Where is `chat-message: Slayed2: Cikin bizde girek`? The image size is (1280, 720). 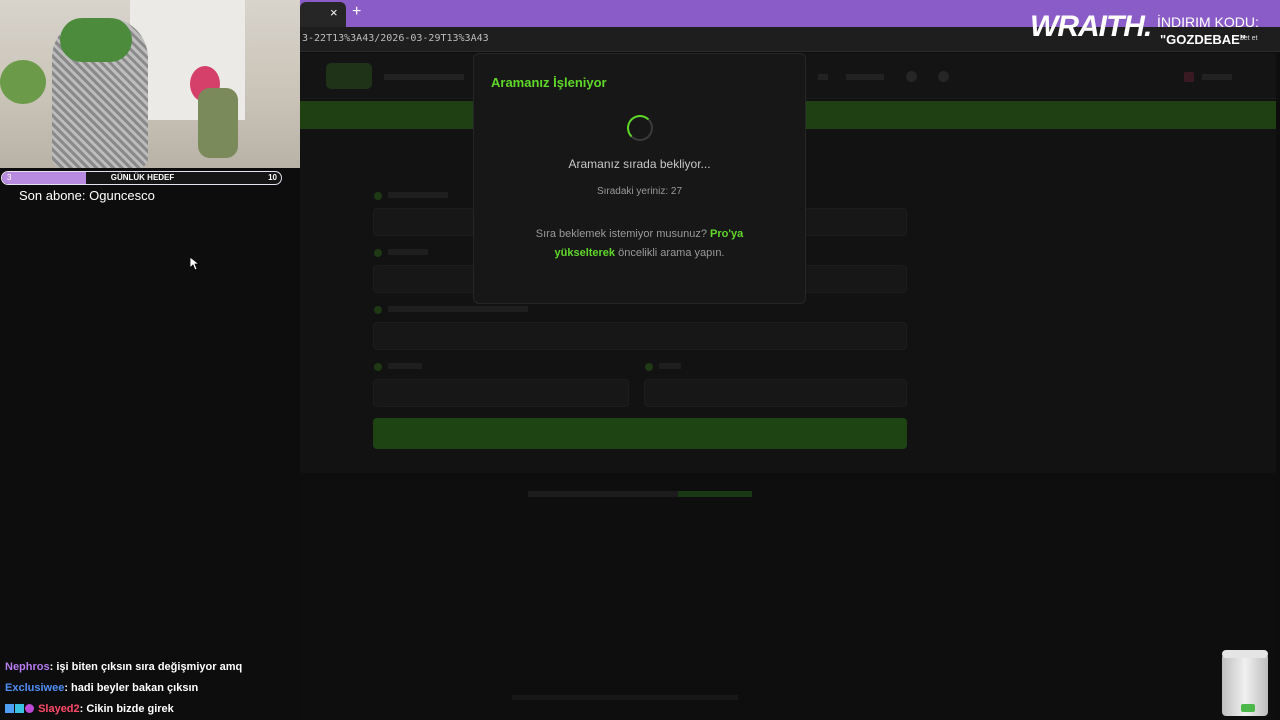 chat-message: Slayed2: Cikin bizde girek is located at coordinates (89, 709).